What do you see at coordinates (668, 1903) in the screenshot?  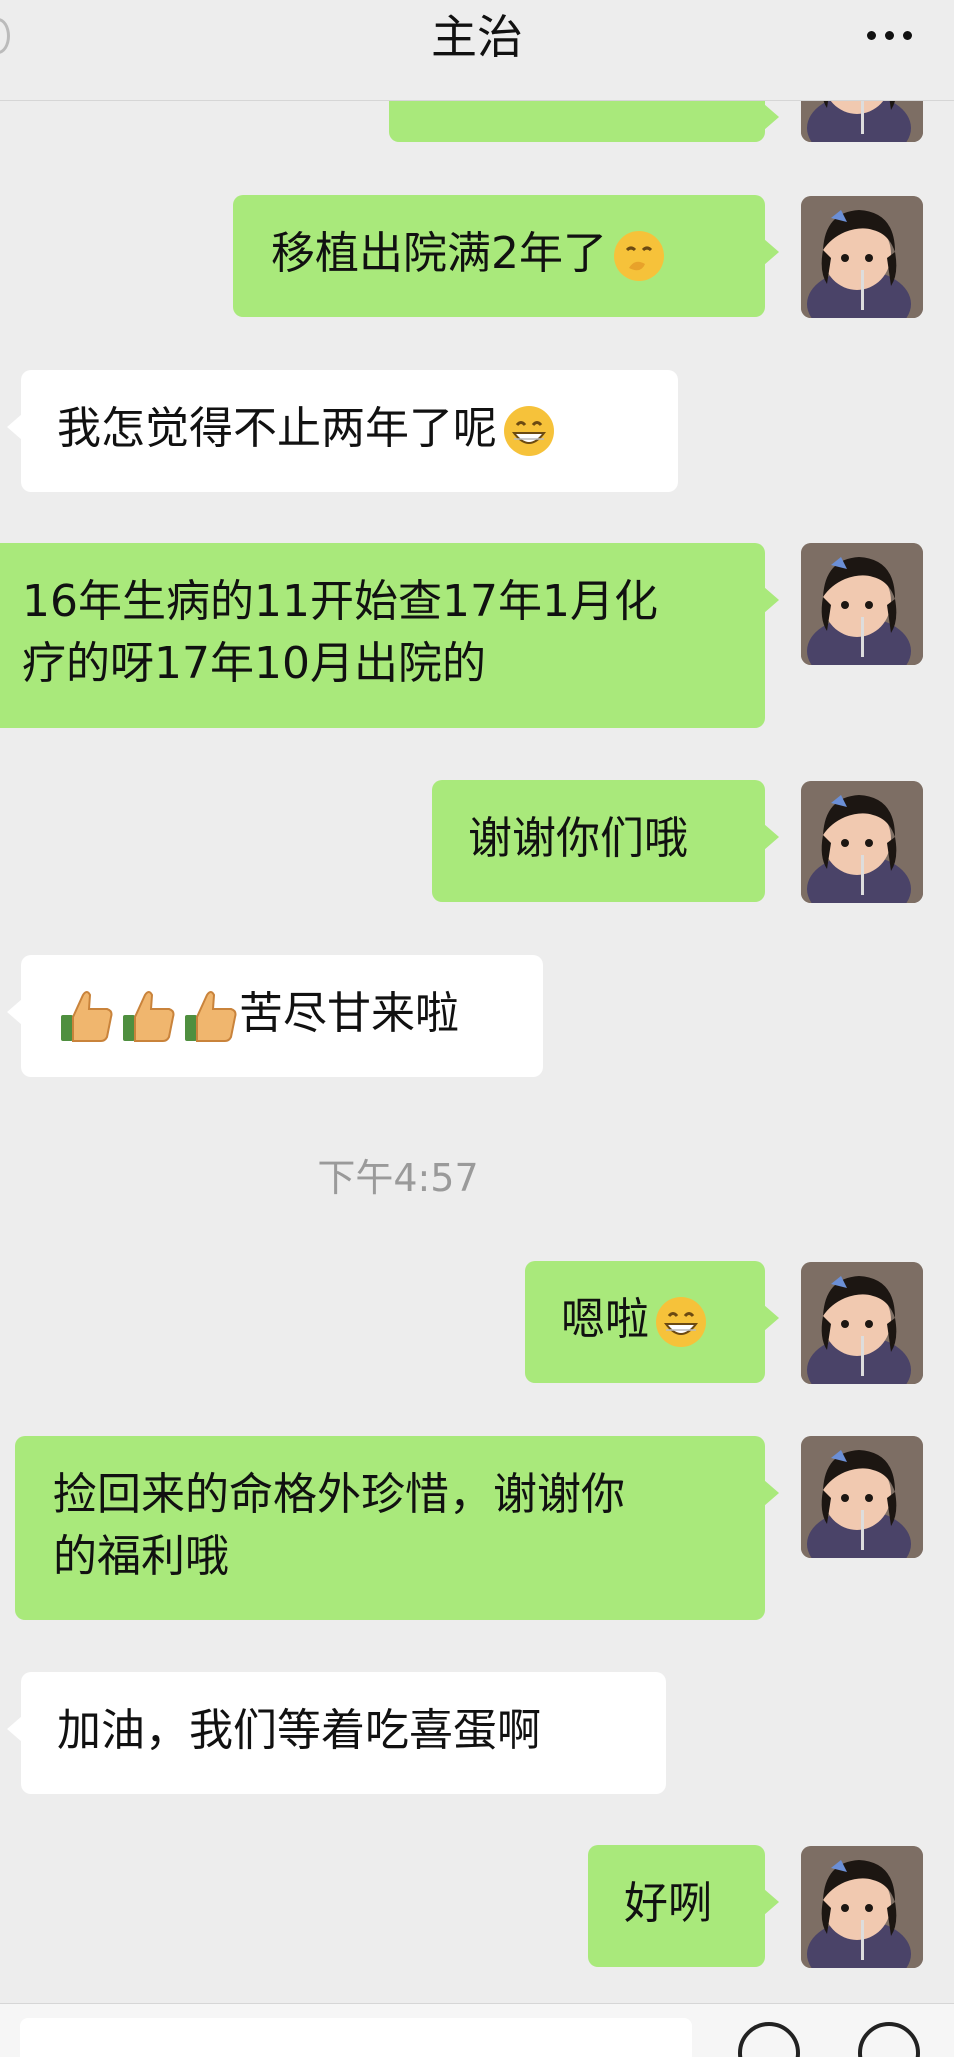 I see `message-text: 好咧` at bounding box center [668, 1903].